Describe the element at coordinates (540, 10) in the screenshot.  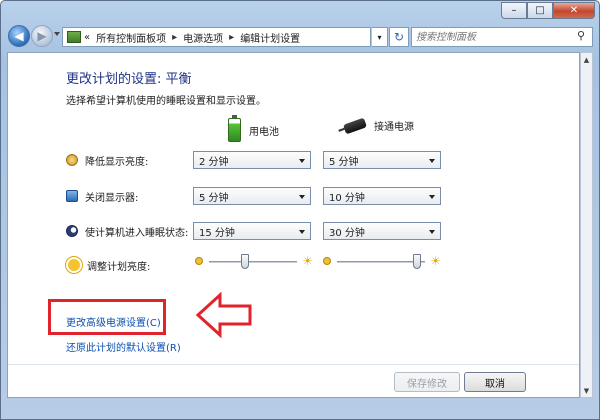
I see `maximize-button: □` at that location.